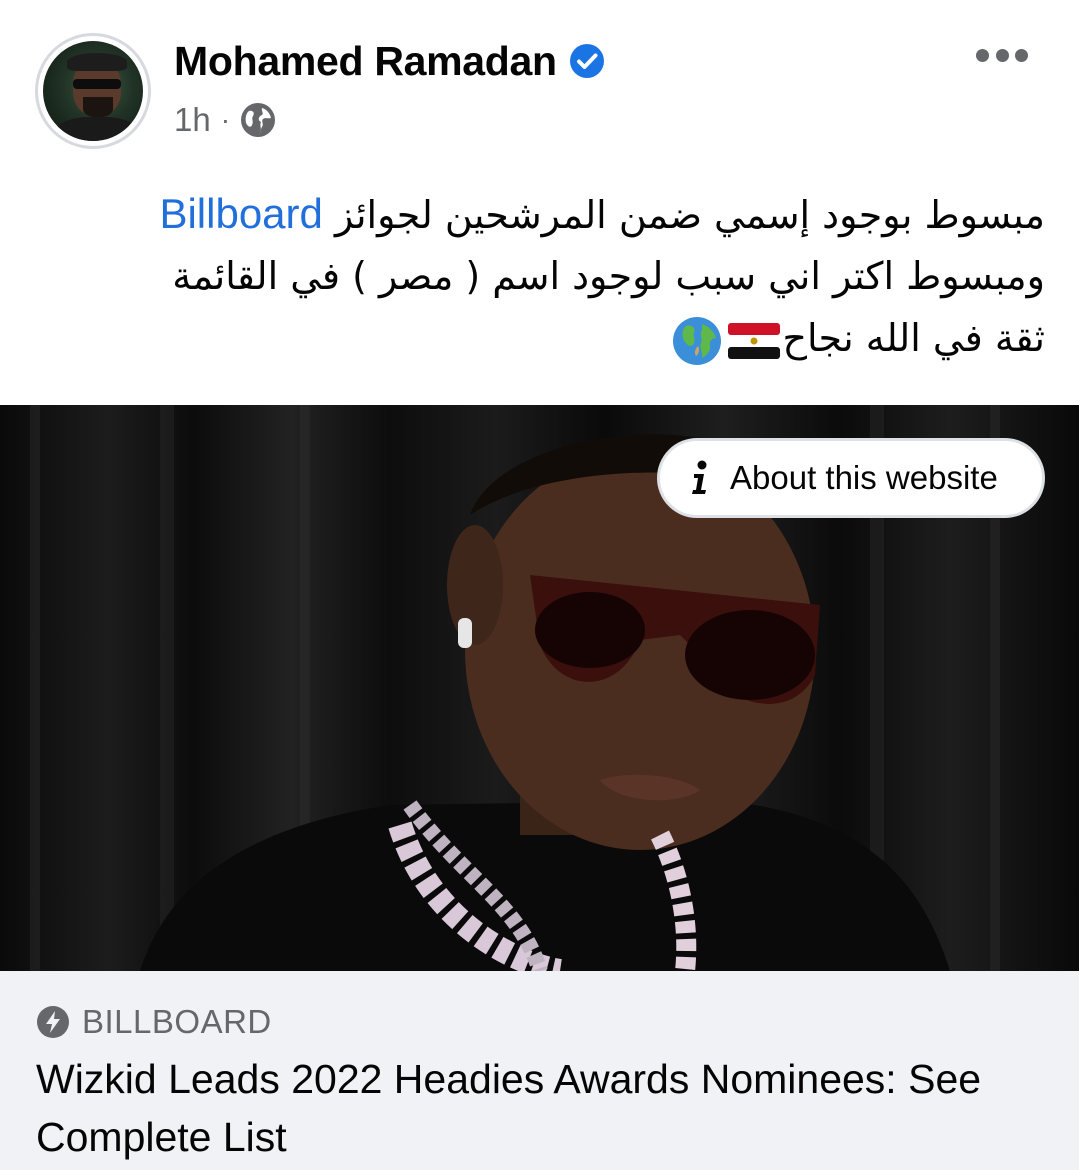  What do you see at coordinates (754, 340) in the screenshot?
I see `egypt-flag-icon` at bounding box center [754, 340].